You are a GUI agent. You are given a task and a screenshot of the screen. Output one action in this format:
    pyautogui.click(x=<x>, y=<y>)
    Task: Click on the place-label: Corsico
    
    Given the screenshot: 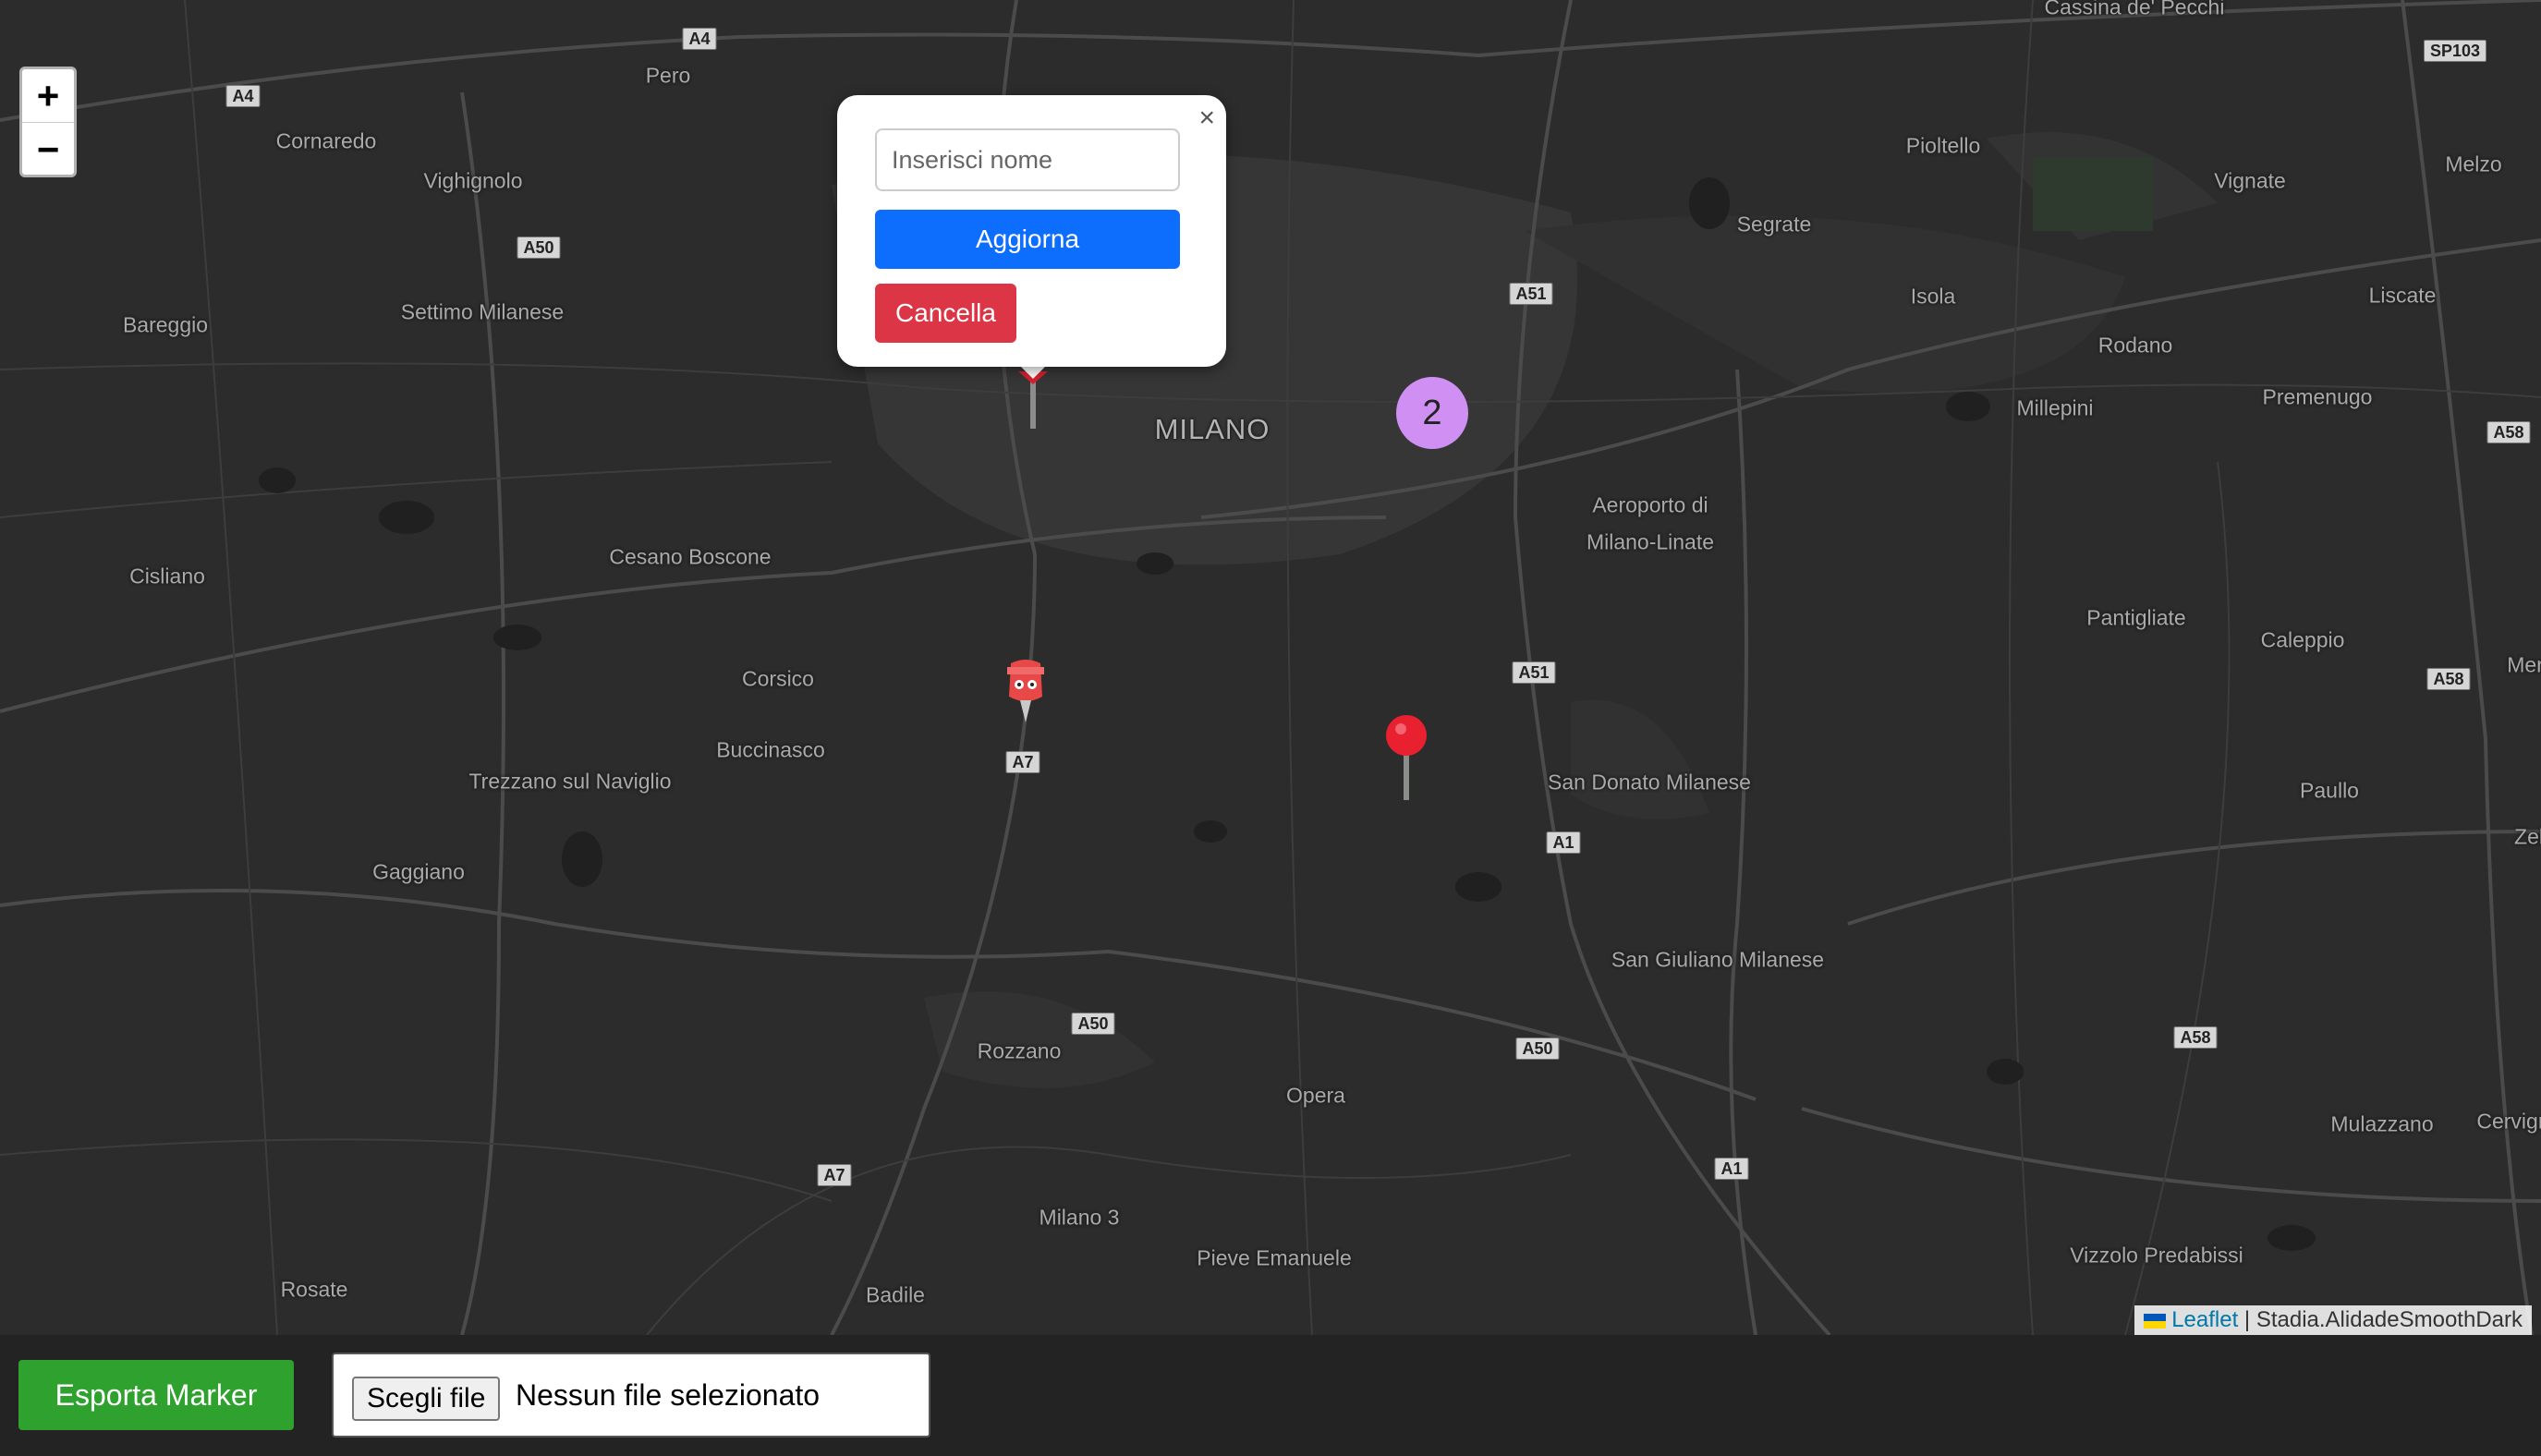 What is the action you would take?
    pyautogui.click(x=778, y=678)
    